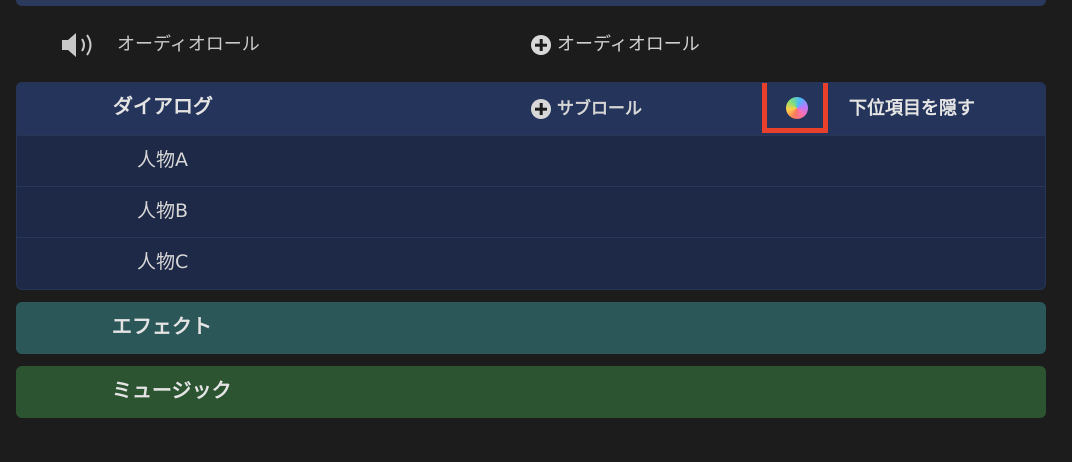  Describe the element at coordinates (162, 326) in the screenshot. I see `effects-role-label: エフェクト` at that location.